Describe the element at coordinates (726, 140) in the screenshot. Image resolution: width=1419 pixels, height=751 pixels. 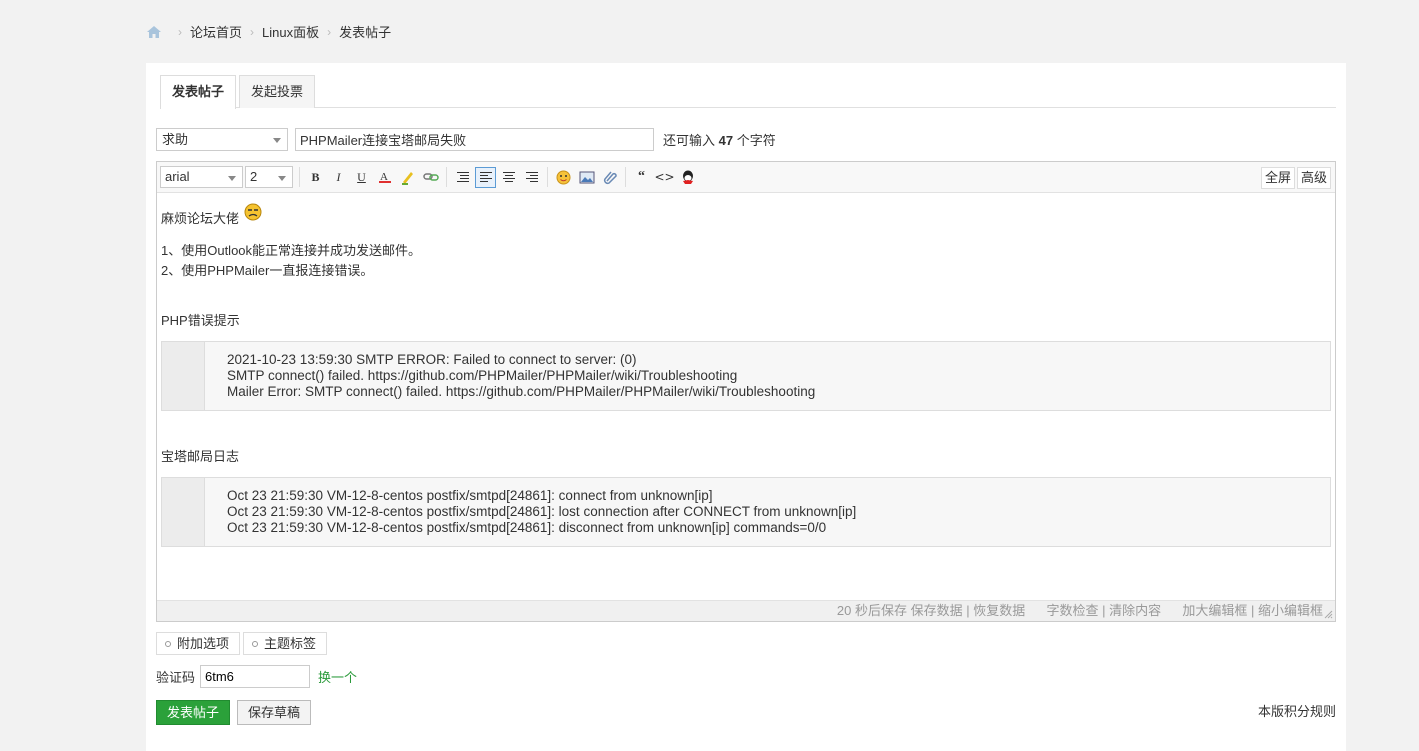
I see `remaining-count: 47` at that location.